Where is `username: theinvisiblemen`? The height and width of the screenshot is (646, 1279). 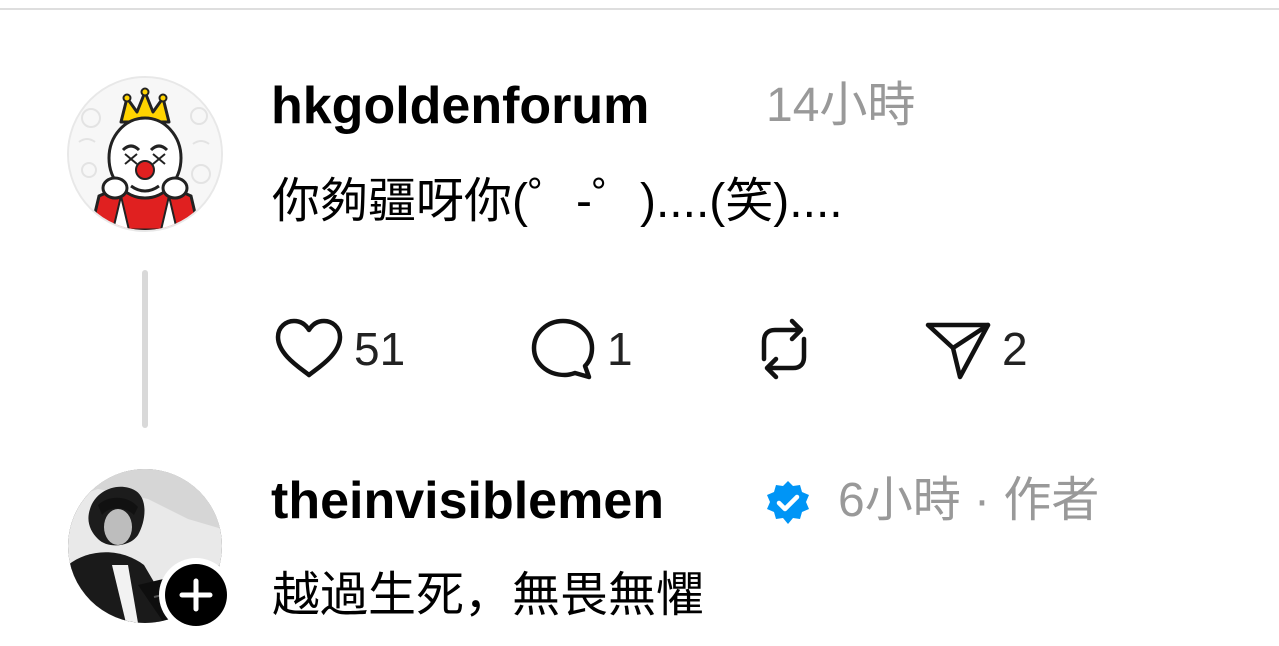 username: theinvisiblemen is located at coordinates (467, 501).